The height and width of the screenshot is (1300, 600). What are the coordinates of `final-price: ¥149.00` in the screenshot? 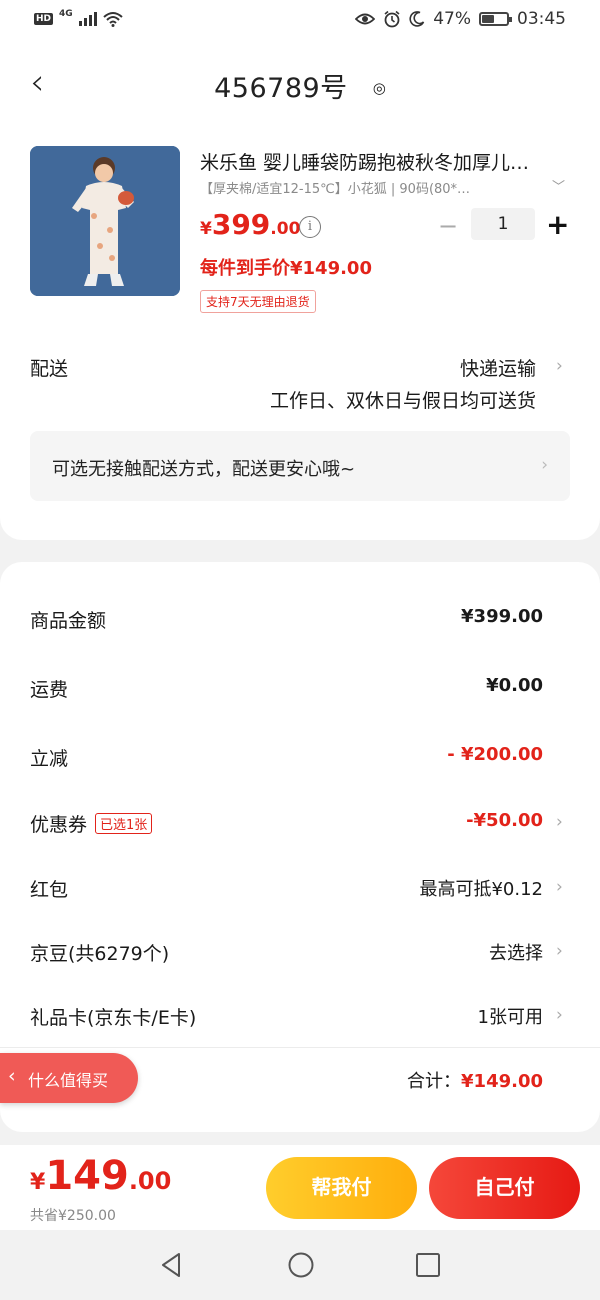 It's located at (100, 1176).